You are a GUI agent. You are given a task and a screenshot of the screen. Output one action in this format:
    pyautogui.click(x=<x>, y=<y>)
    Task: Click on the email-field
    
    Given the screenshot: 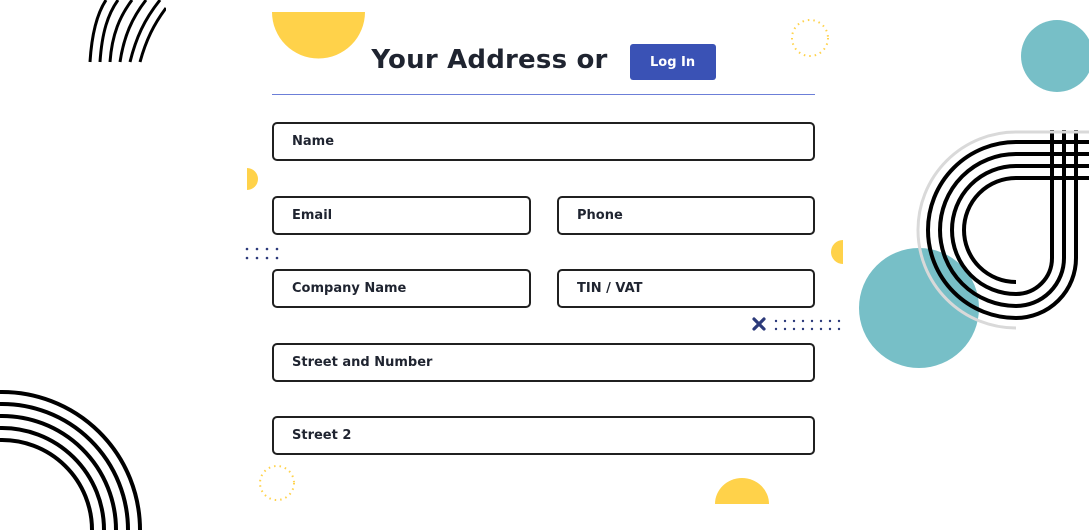 What is the action you would take?
    pyautogui.click(x=401, y=215)
    